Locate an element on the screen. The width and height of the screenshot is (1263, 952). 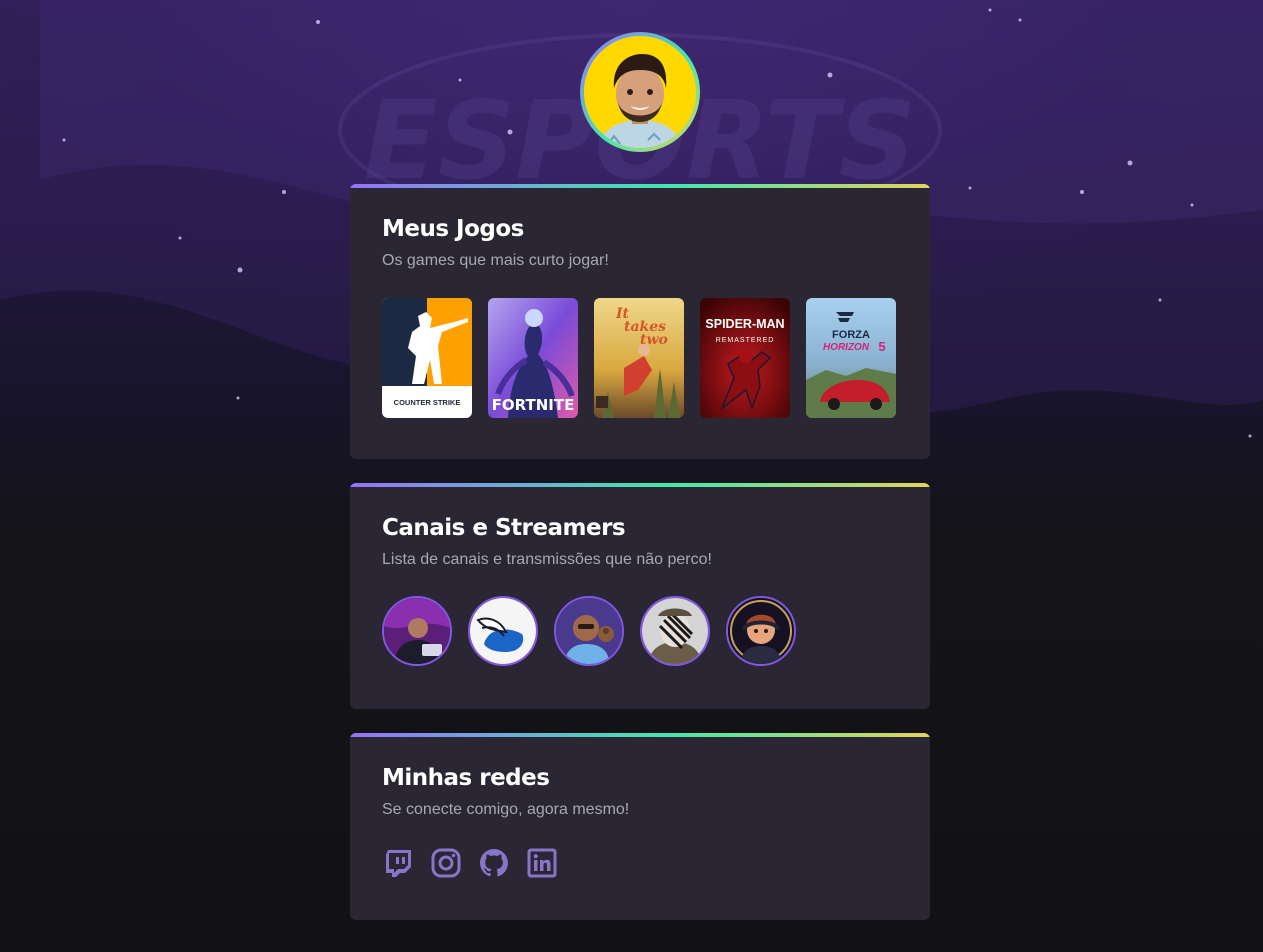
game-cover-spider-man: SPIDER-MAN REMASTERED is located at coordinates (745, 358).